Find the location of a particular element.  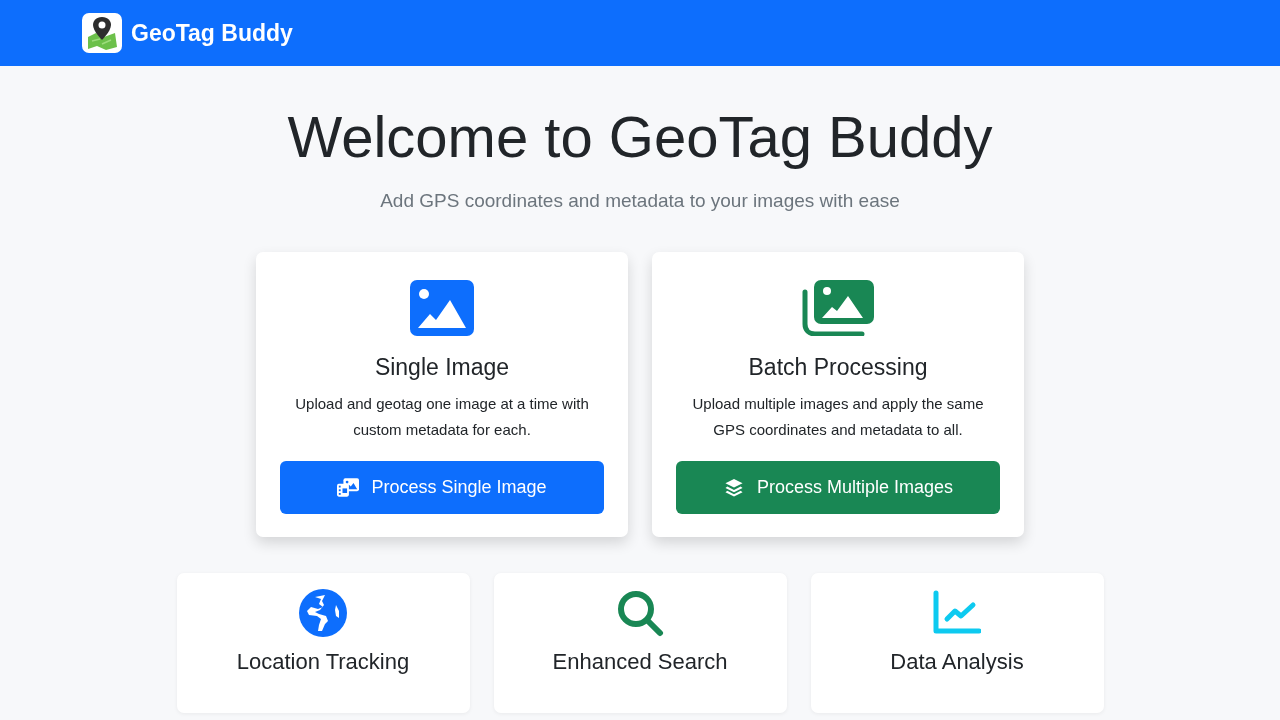

card-description: Upload multiple images and apply the same GPS coordinates and metadata to all. is located at coordinates (838, 416).